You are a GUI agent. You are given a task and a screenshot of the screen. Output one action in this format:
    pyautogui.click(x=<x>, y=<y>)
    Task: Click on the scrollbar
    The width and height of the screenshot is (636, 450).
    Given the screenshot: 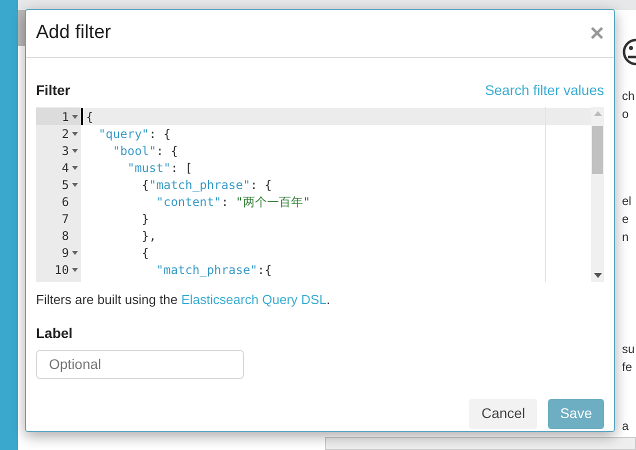 What is the action you would take?
    pyautogui.click(x=597, y=194)
    